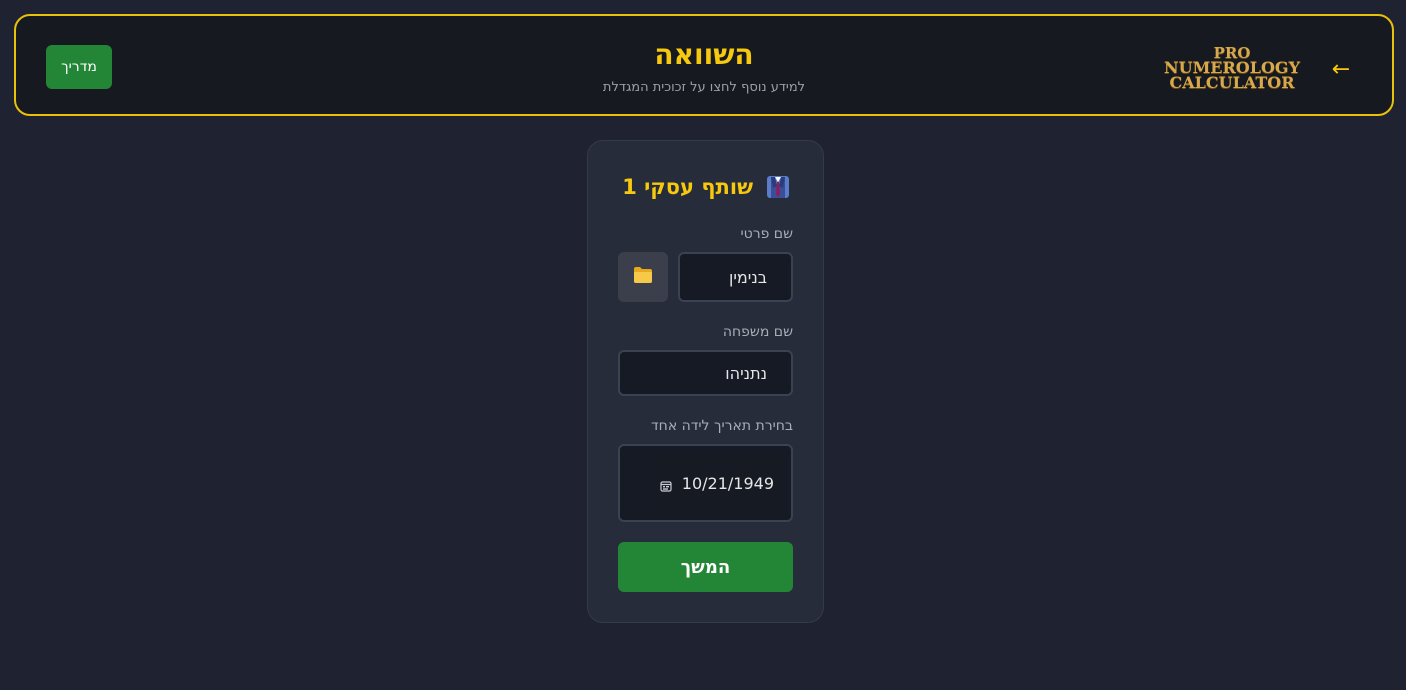 Image resolution: width=1406 pixels, height=690 pixels. Describe the element at coordinates (766, 234) in the screenshot. I see `first-name-label: שם פרטי` at that location.